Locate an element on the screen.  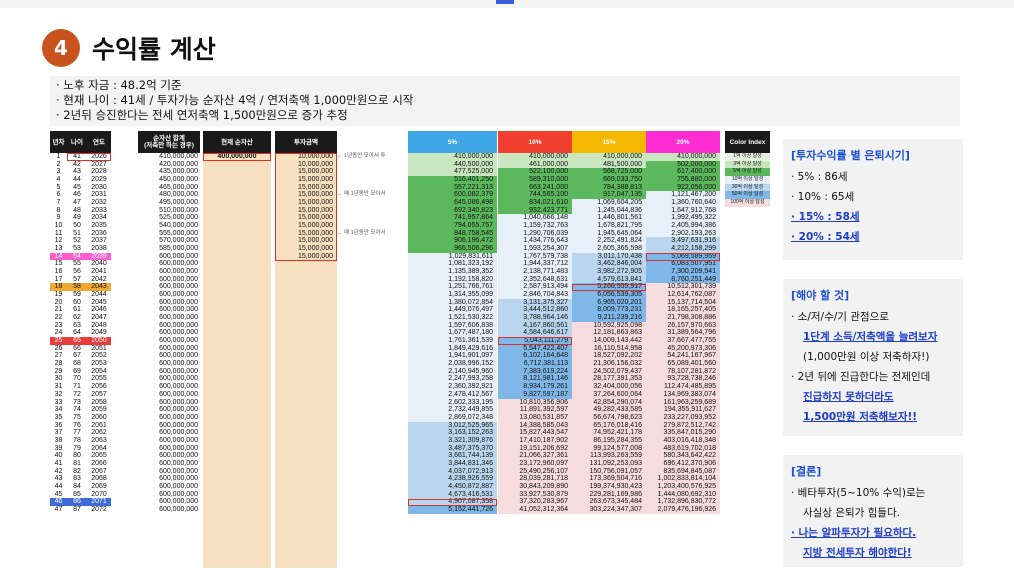
page-indicator is located at coordinates (505, 2).